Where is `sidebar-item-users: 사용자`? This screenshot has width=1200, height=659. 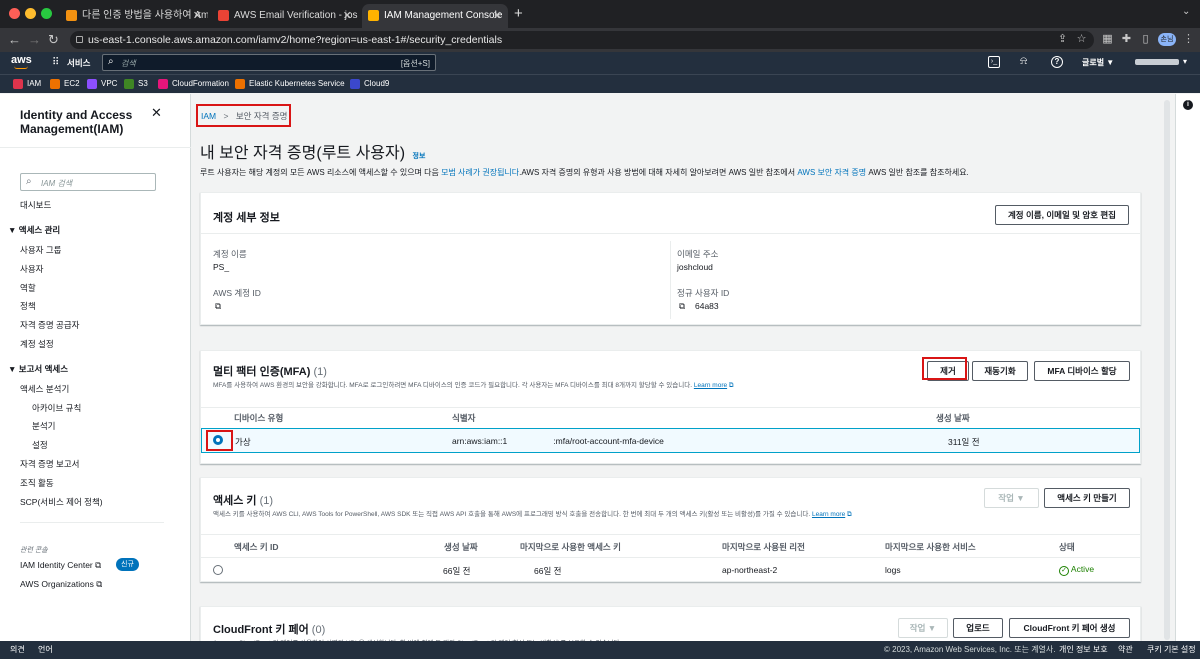
sidebar-item-users: 사용자 is located at coordinates (31, 269).